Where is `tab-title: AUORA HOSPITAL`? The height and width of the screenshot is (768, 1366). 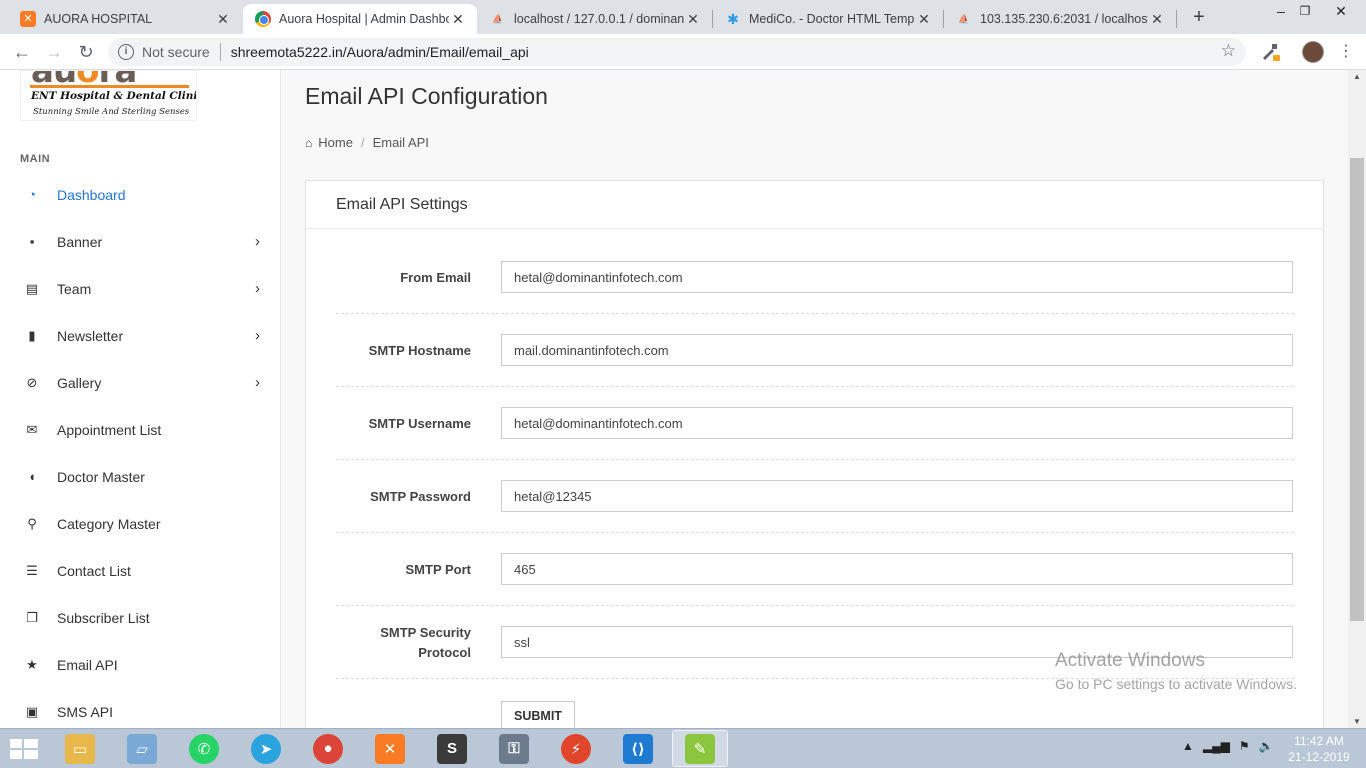 tab-title: AUORA HOSPITAL is located at coordinates (98, 19).